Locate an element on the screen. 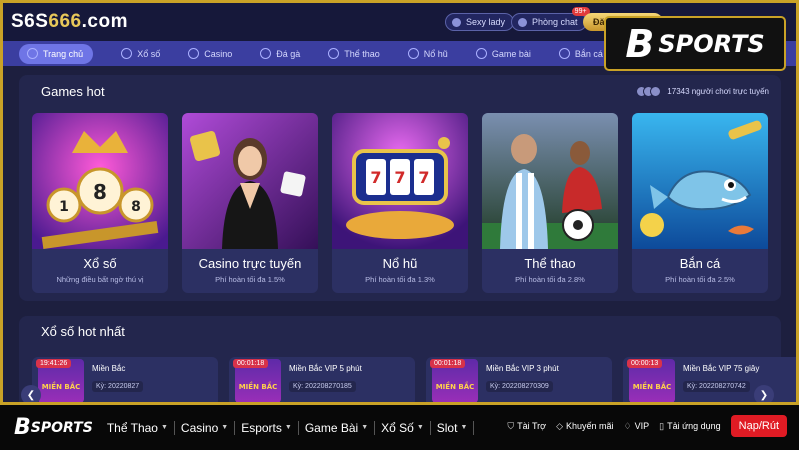 Image resolution: width=799 pixels, height=450 pixels. cards-icon is located at coordinates (481, 53).